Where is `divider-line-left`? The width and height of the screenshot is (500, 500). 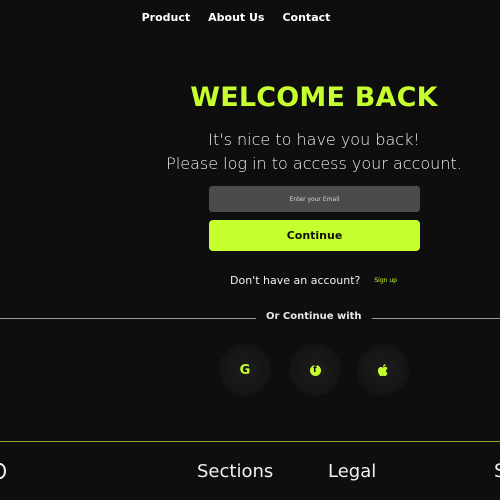 divider-line-left is located at coordinates (128, 318).